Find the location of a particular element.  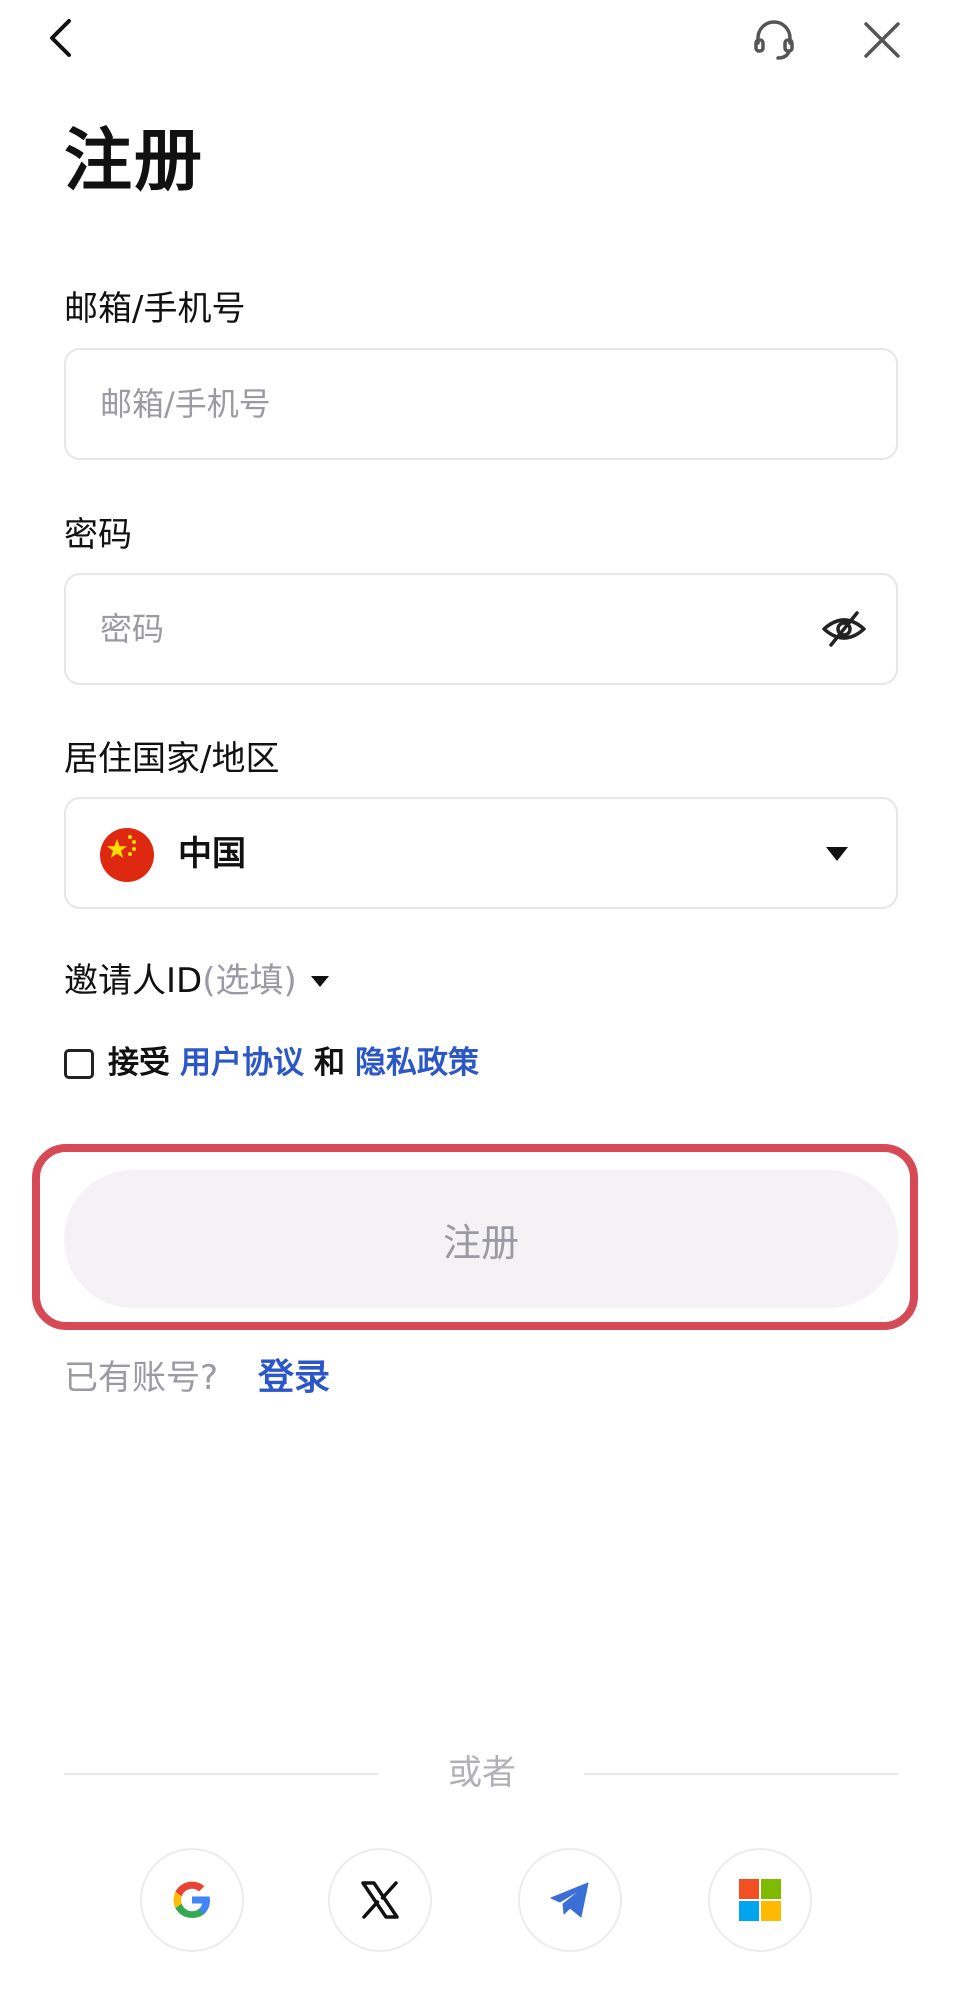

agreement-checkbox is located at coordinates (79, 1063).